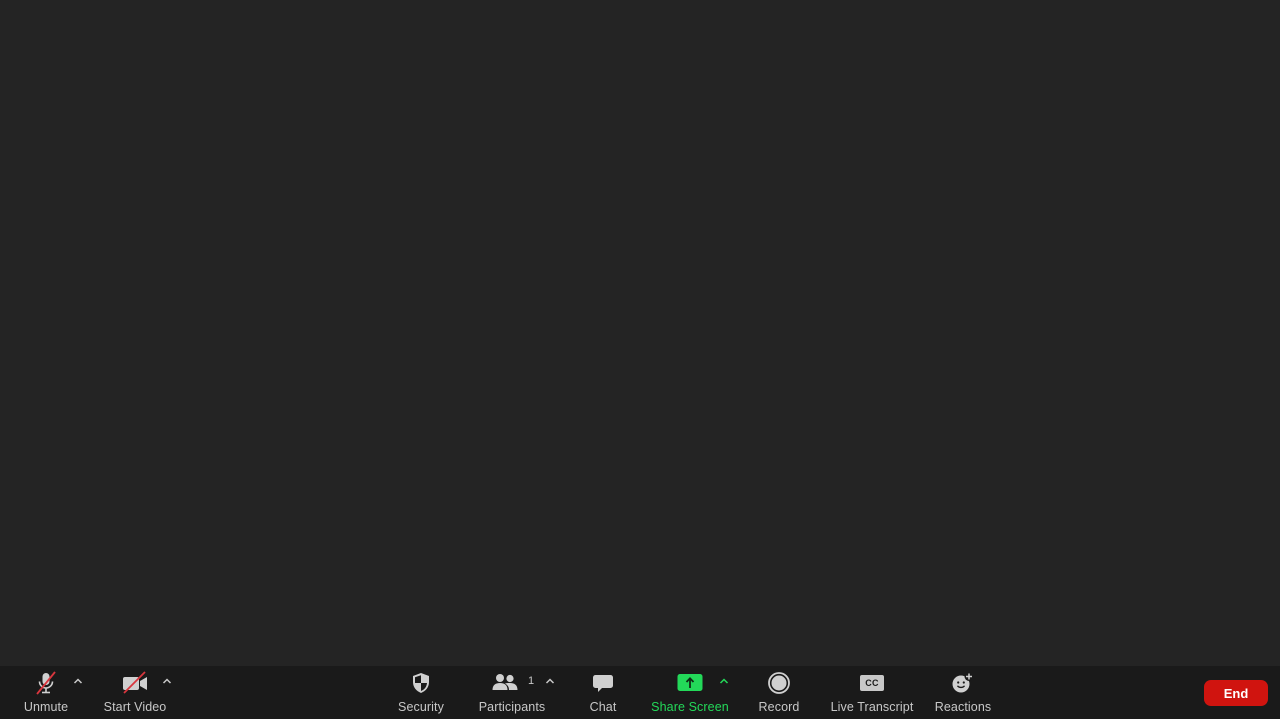 The image size is (1280, 719). What do you see at coordinates (690, 707) in the screenshot?
I see `share-screen-label: Share Screen` at bounding box center [690, 707].